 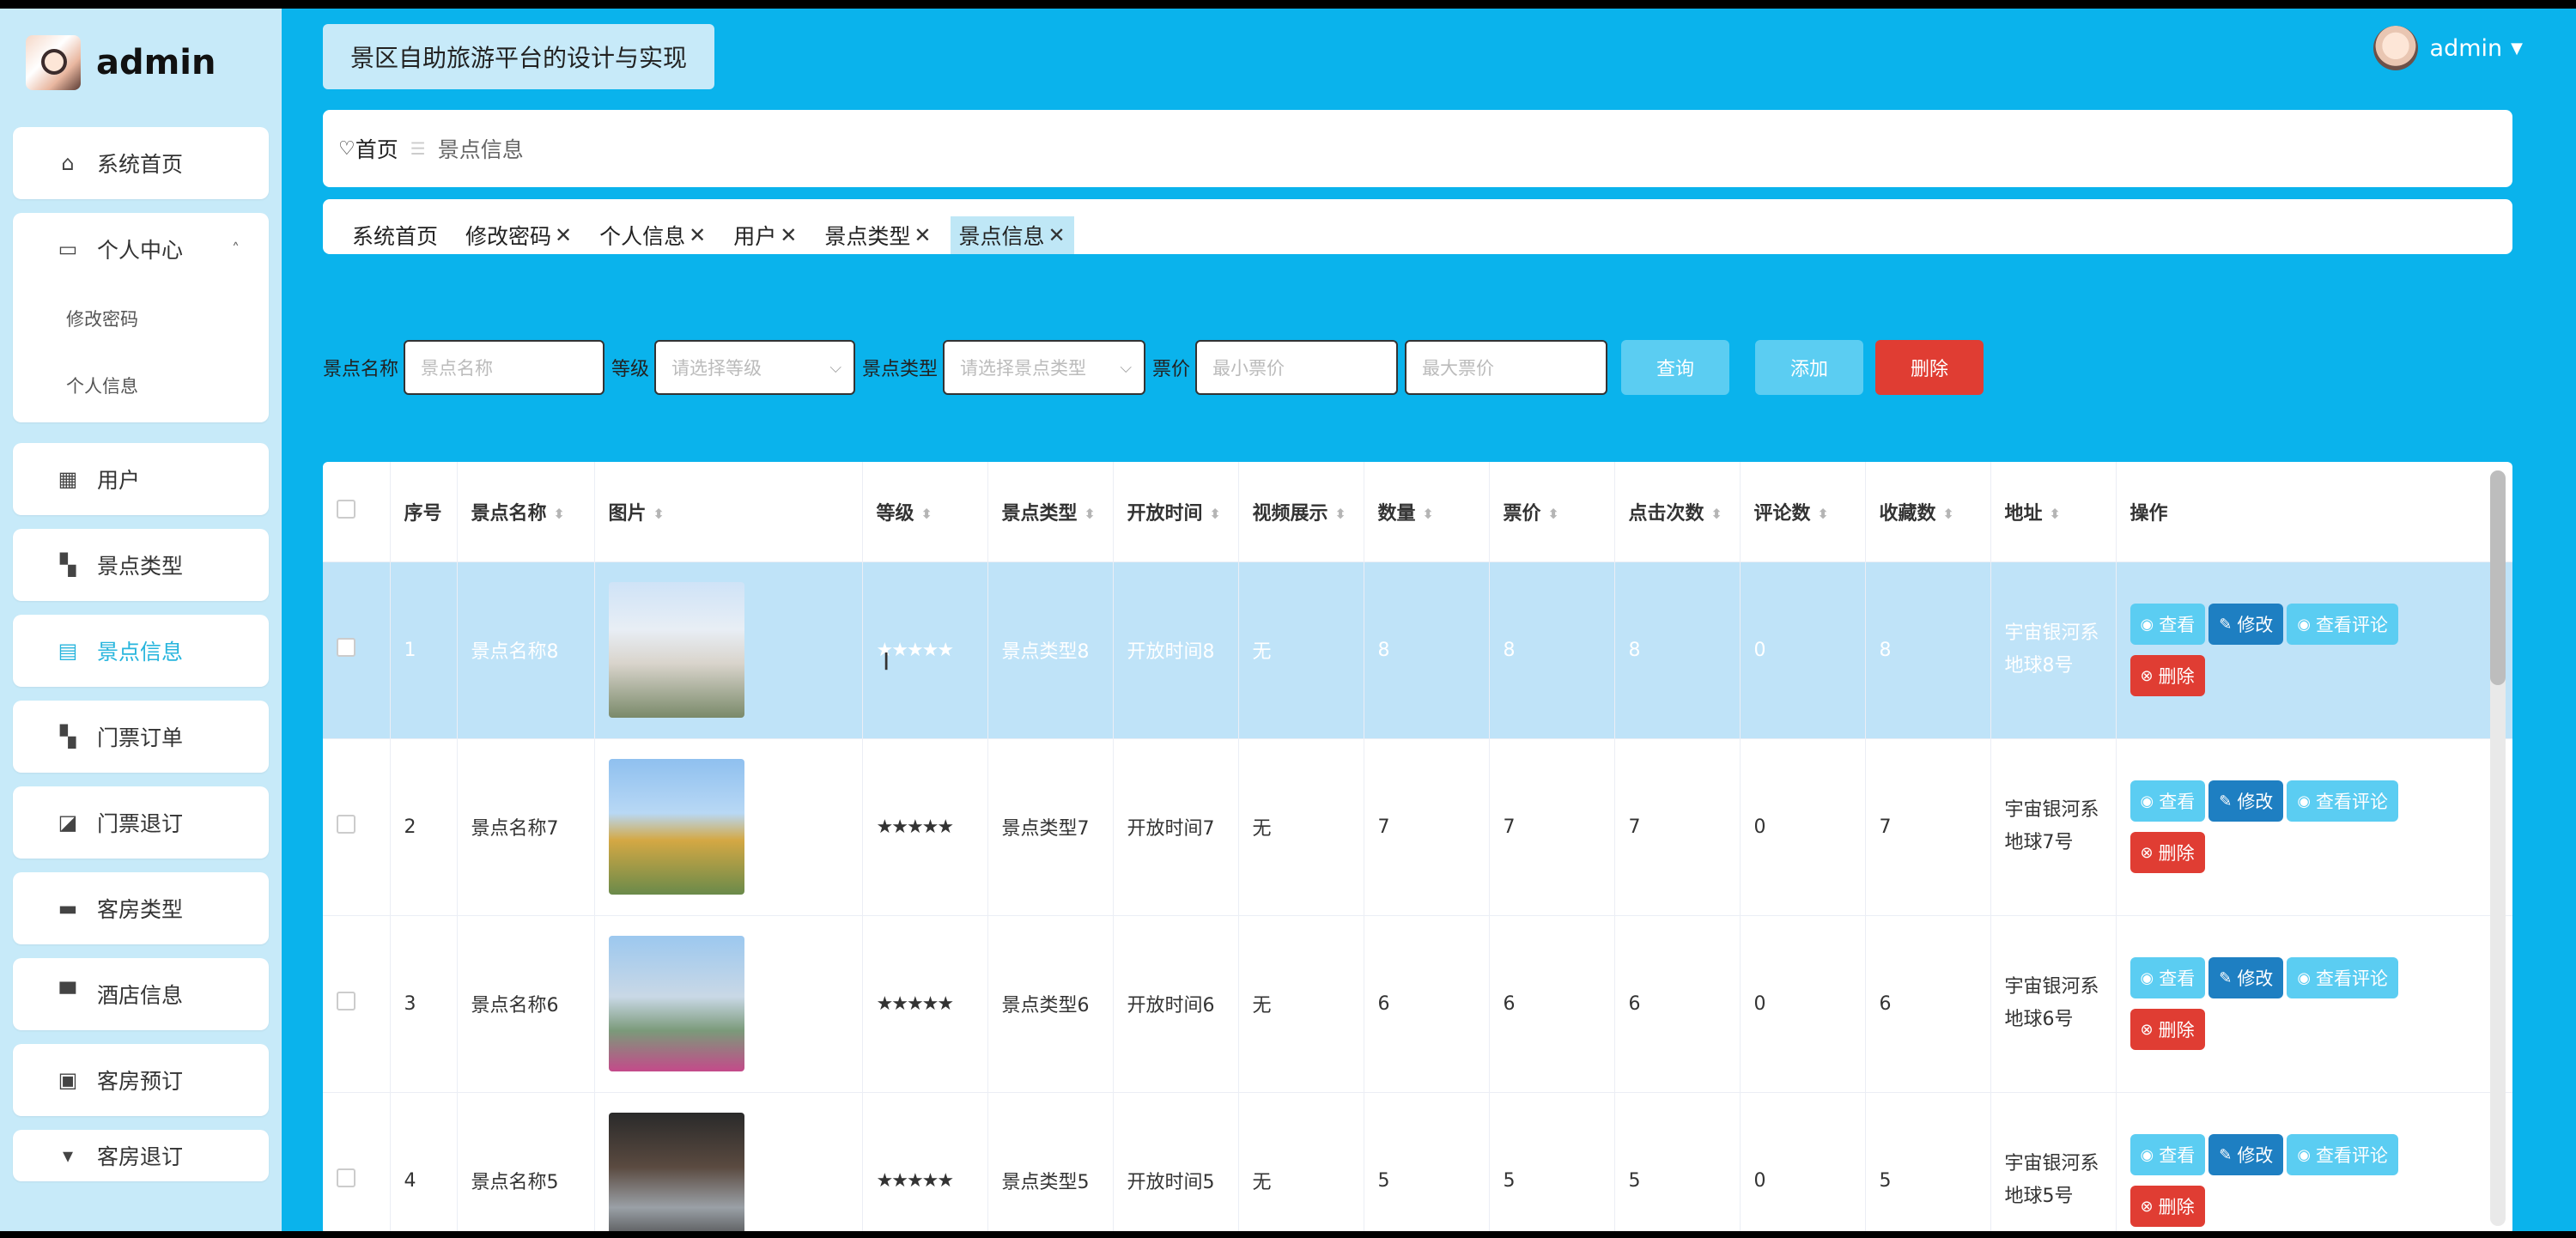 I want to click on min-price-input: 最小票价, so click(x=1297, y=367).